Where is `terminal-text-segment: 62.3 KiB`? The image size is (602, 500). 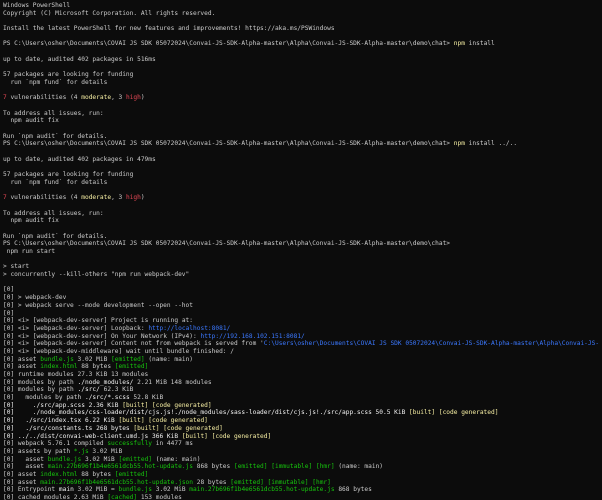
terminal-text-segment: 62.3 KiB is located at coordinates (116, 390).